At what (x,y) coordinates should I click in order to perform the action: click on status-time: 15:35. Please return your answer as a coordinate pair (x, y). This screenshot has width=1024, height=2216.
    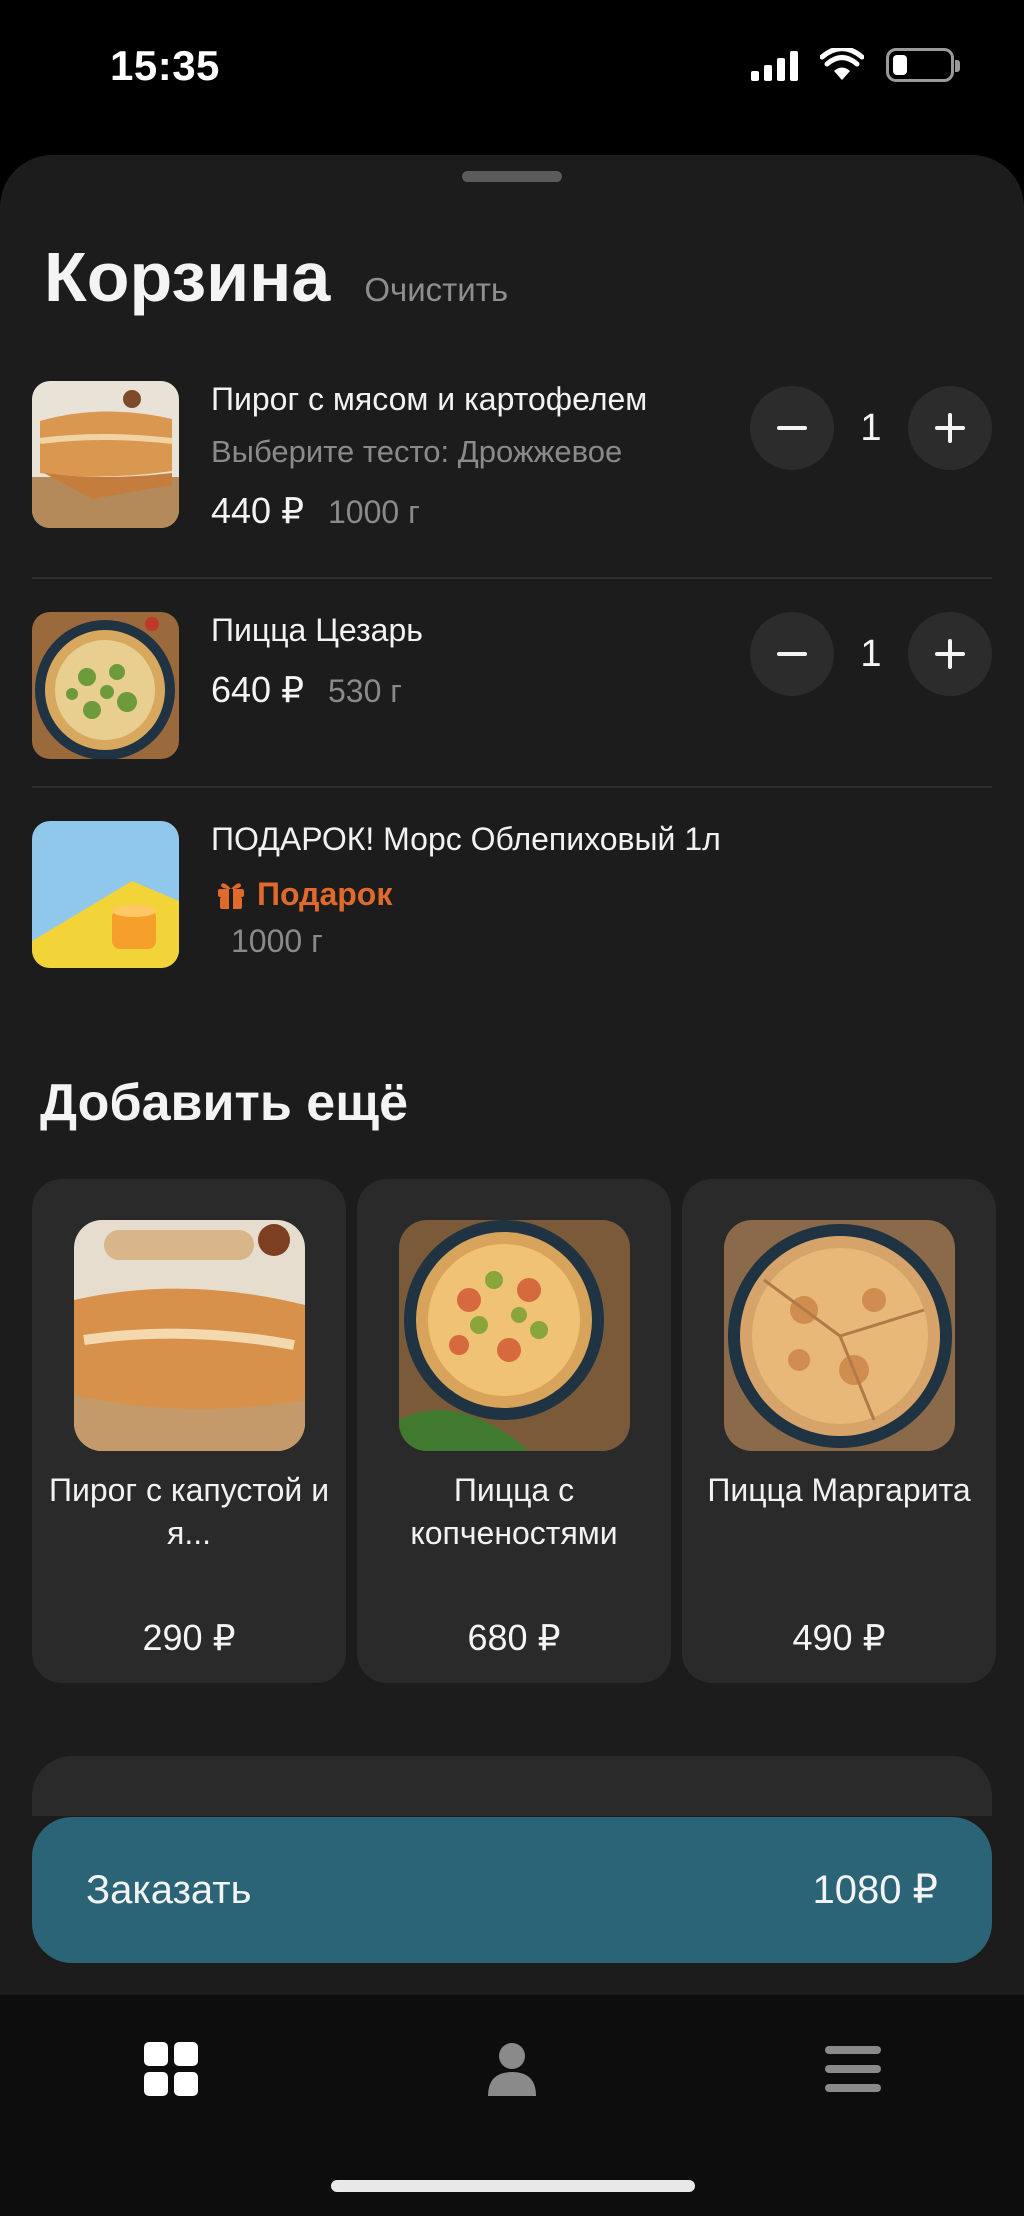
    Looking at the image, I should click on (165, 65).